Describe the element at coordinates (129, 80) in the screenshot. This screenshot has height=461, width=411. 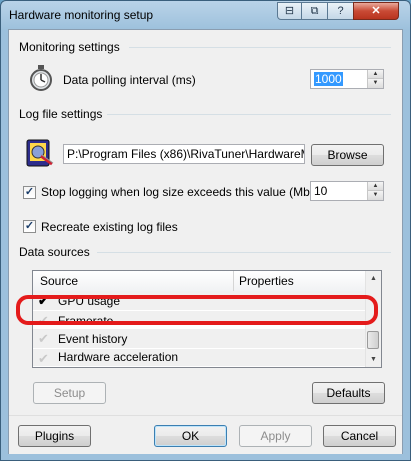
I see `polling-interval-label: Data polling interval (ms)` at that location.